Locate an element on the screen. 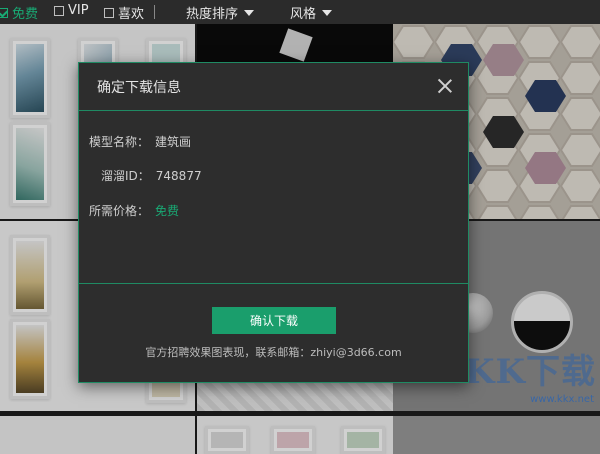 The image size is (600, 454). close-icon is located at coordinates (445, 86).